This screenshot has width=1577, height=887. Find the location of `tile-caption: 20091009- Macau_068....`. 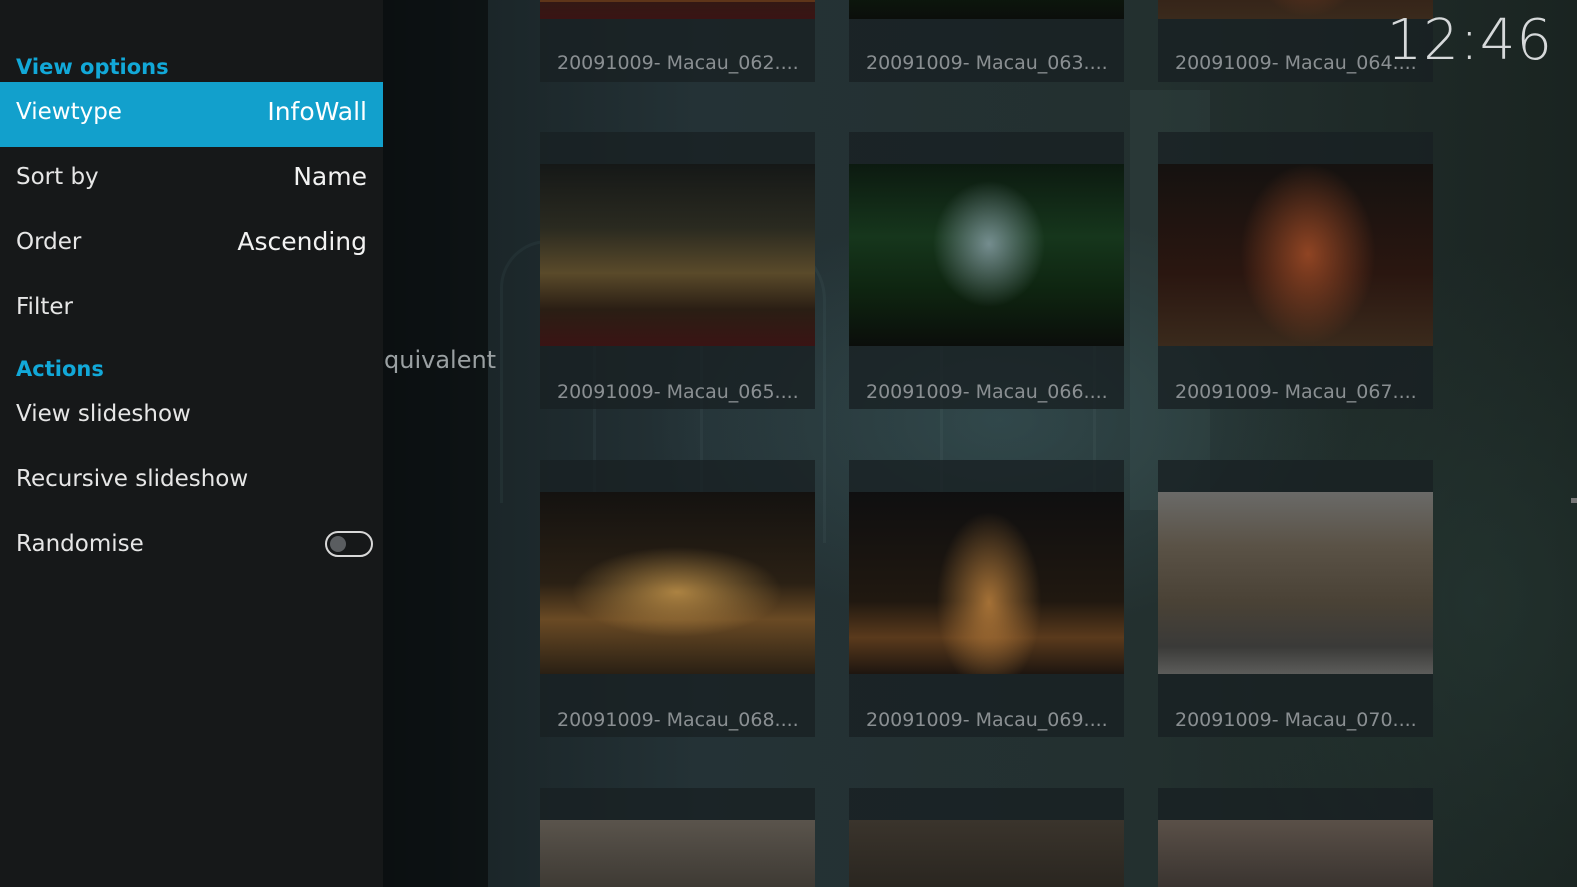

tile-caption: 20091009- Macau_068.... is located at coordinates (678, 720).